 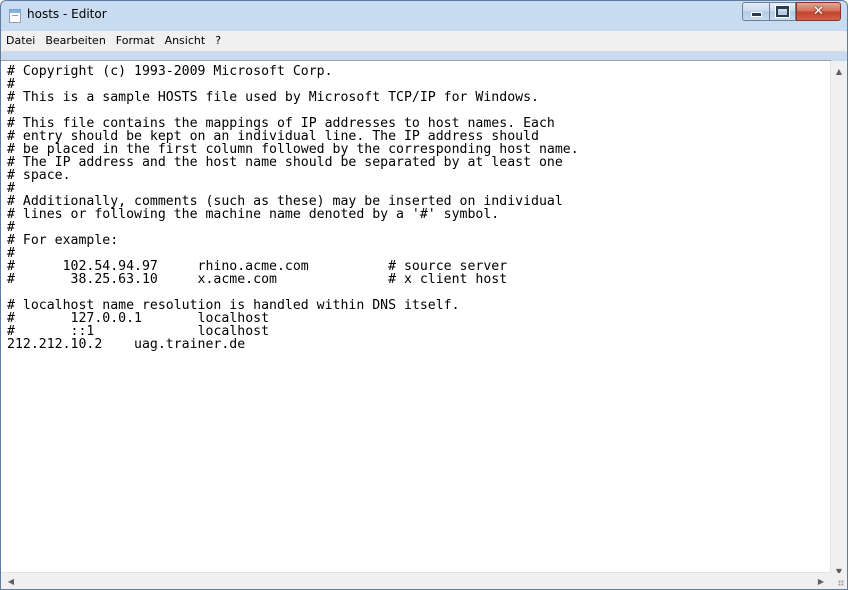 What do you see at coordinates (20, 41) in the screenshot?
I see `menu-datei: Datei` at bounding box center [20, 41].